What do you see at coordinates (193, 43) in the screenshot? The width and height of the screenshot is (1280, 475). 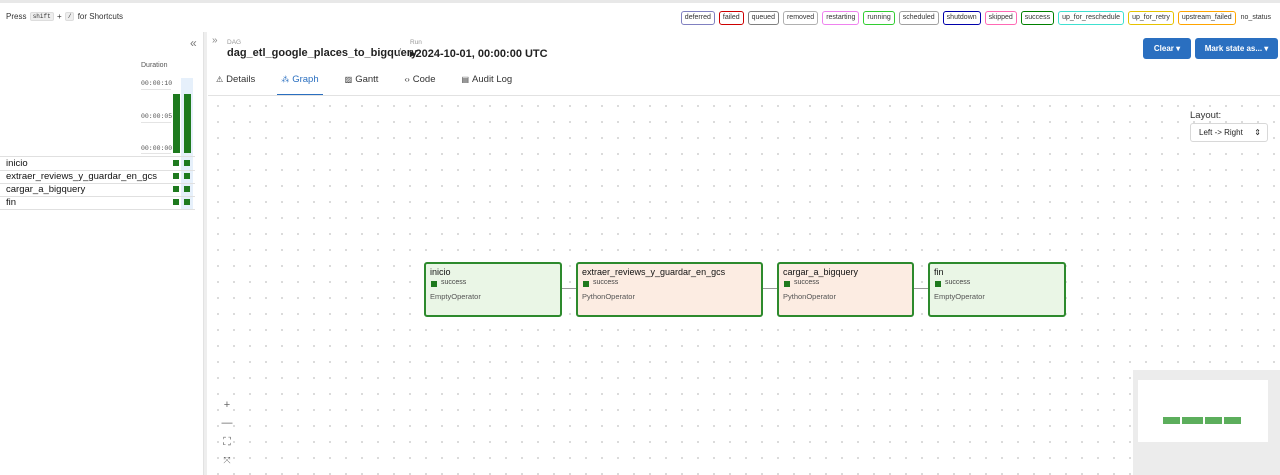 I see `collapse-panel-icon: «` at bounding box center [193, 43].